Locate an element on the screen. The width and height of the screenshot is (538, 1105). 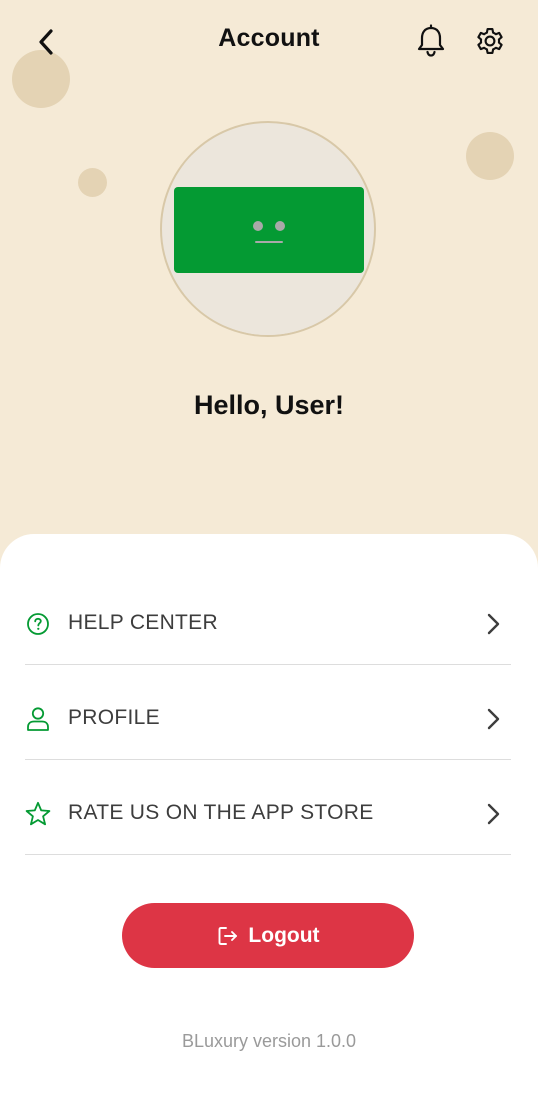
menu-item-profile: PROFILE is located at coordinates (268, 712).